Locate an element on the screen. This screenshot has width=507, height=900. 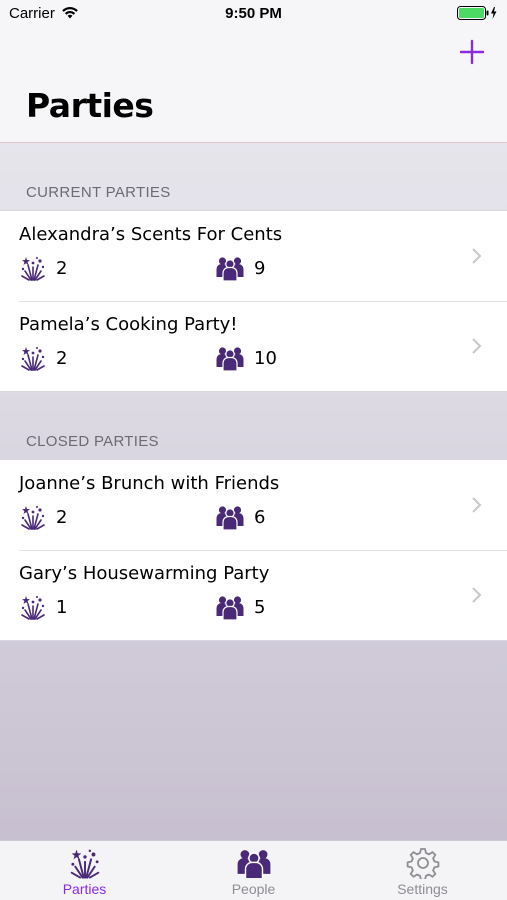
people-count: 10 is located at coordinates (265, 358).